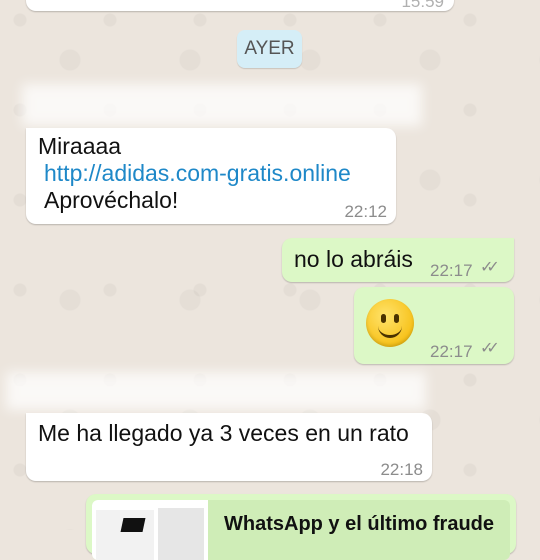 This screenshot has width=540, height=560. I want to click on message-text: no lo abráis, so click(353, 259).